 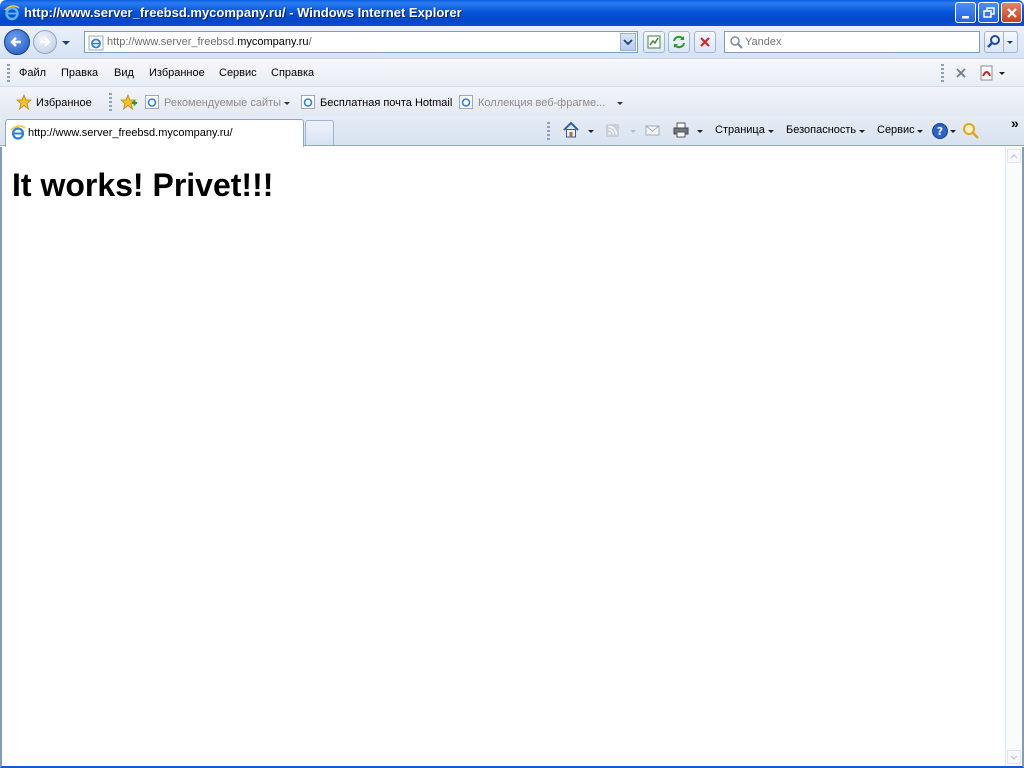 I want to click on safety-menu-button: Безопасность, so click(x=821, y=130).